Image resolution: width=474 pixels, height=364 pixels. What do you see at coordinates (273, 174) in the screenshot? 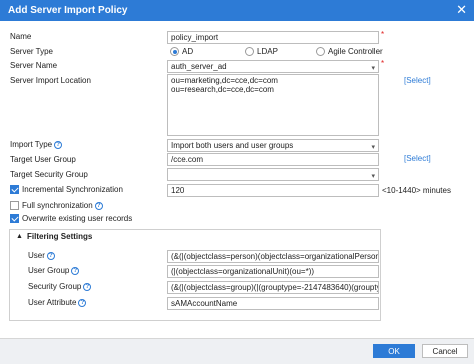
I see `target-security-group-select: ▾` at bounding box center [273, 174].